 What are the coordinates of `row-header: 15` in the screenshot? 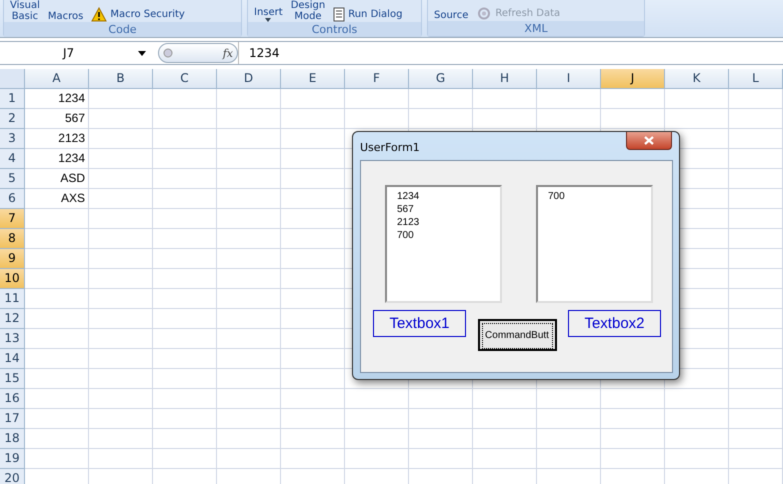 It's located at (12, 379).